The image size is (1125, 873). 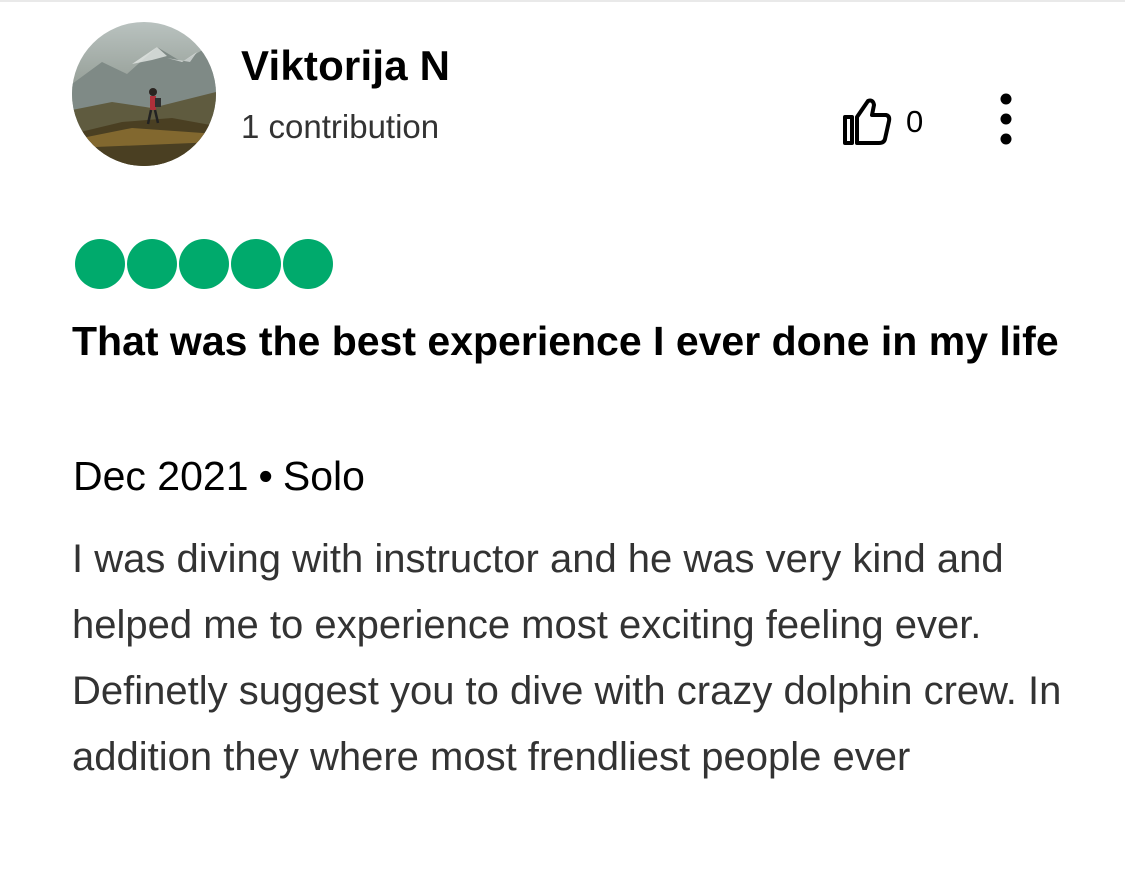 I want to click on trip-type: Solo, so click(x=323, y=476).